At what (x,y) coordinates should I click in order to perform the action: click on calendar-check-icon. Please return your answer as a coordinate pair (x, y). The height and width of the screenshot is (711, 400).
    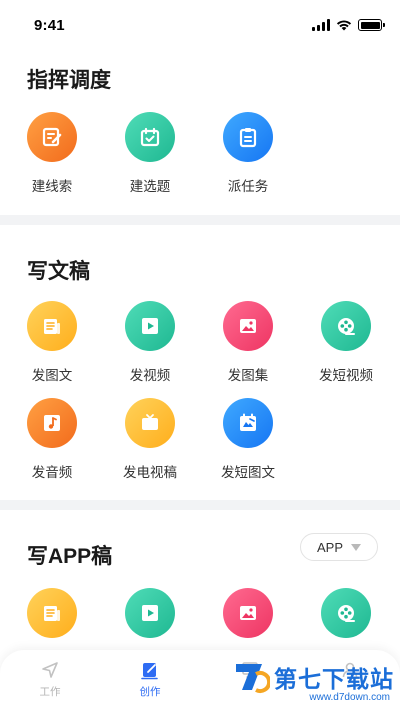
    Looking at the image, I should click on (150, 137).